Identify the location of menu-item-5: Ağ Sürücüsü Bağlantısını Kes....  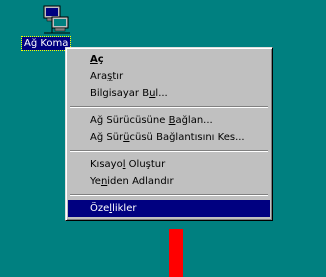
(169, 137).